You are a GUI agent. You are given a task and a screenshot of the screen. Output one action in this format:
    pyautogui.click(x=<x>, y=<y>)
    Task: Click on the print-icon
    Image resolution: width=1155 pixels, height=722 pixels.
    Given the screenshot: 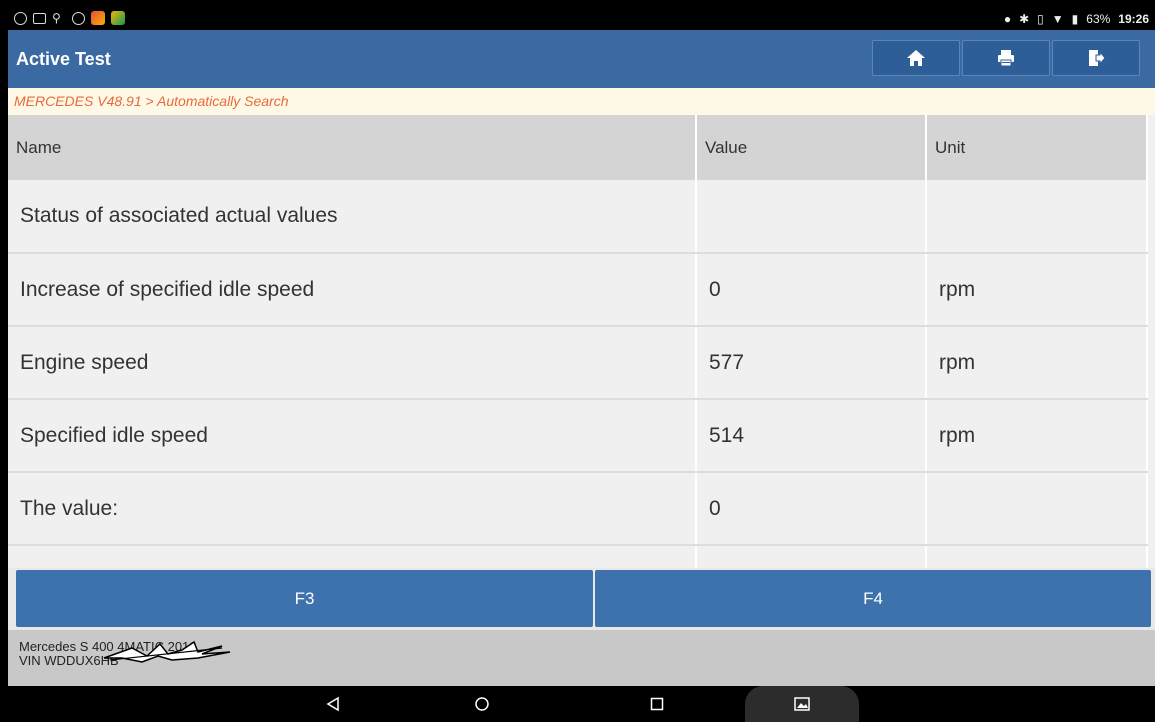 What is the action you would take?
    pyautogui.click(x=1006, y=58)
    